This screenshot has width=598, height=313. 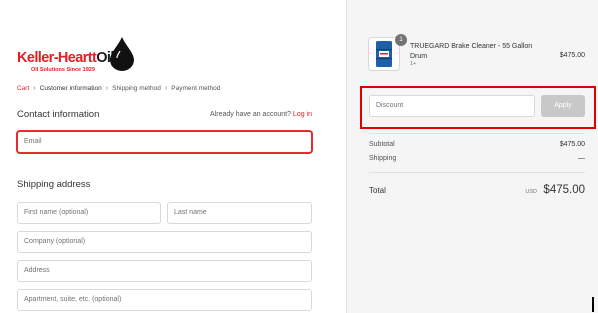 I want to click on account-prompt: Already have an account? Log in, so click(x=261, y=114).